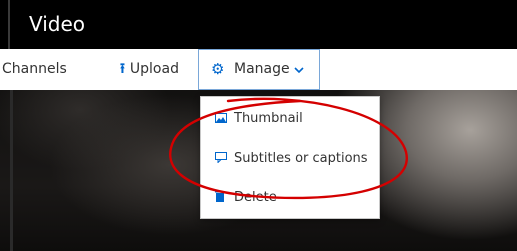  Describe the element at coordinates (122, 69) in the screenshot. I see `upload-icon: ⭱` at that location.